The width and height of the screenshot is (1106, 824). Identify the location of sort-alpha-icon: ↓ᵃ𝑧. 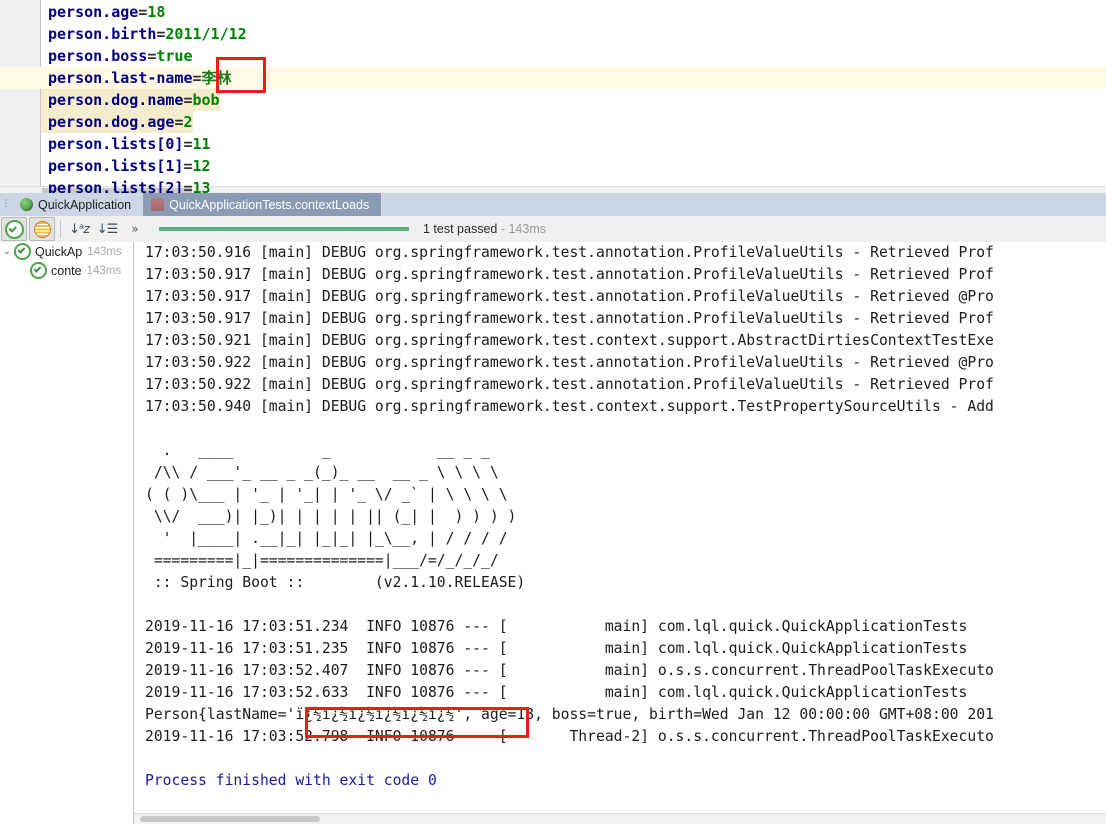
(79, 229).